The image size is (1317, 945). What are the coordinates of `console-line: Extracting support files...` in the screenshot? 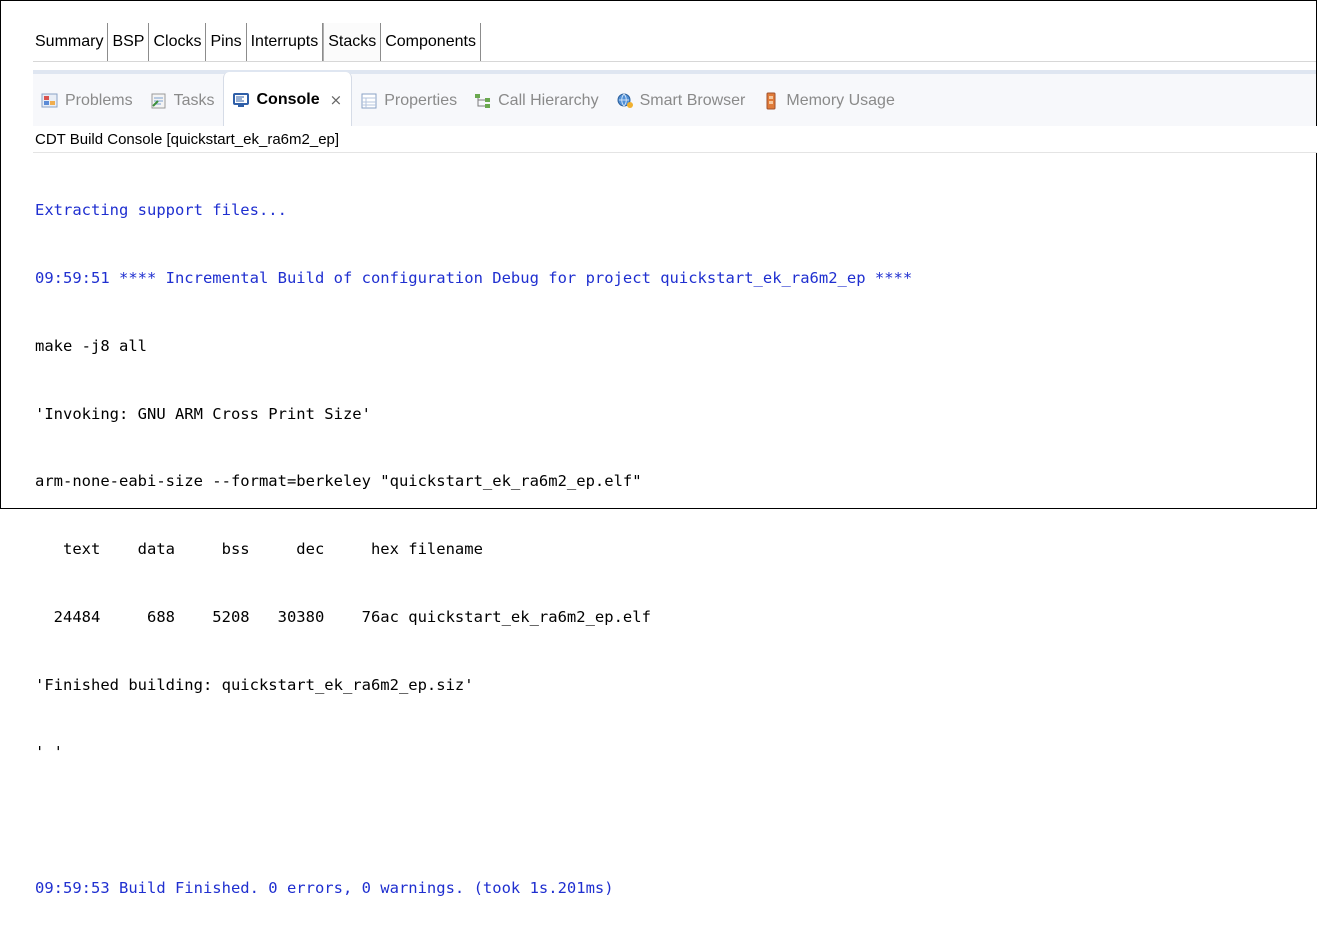 It's located at (161, 210).